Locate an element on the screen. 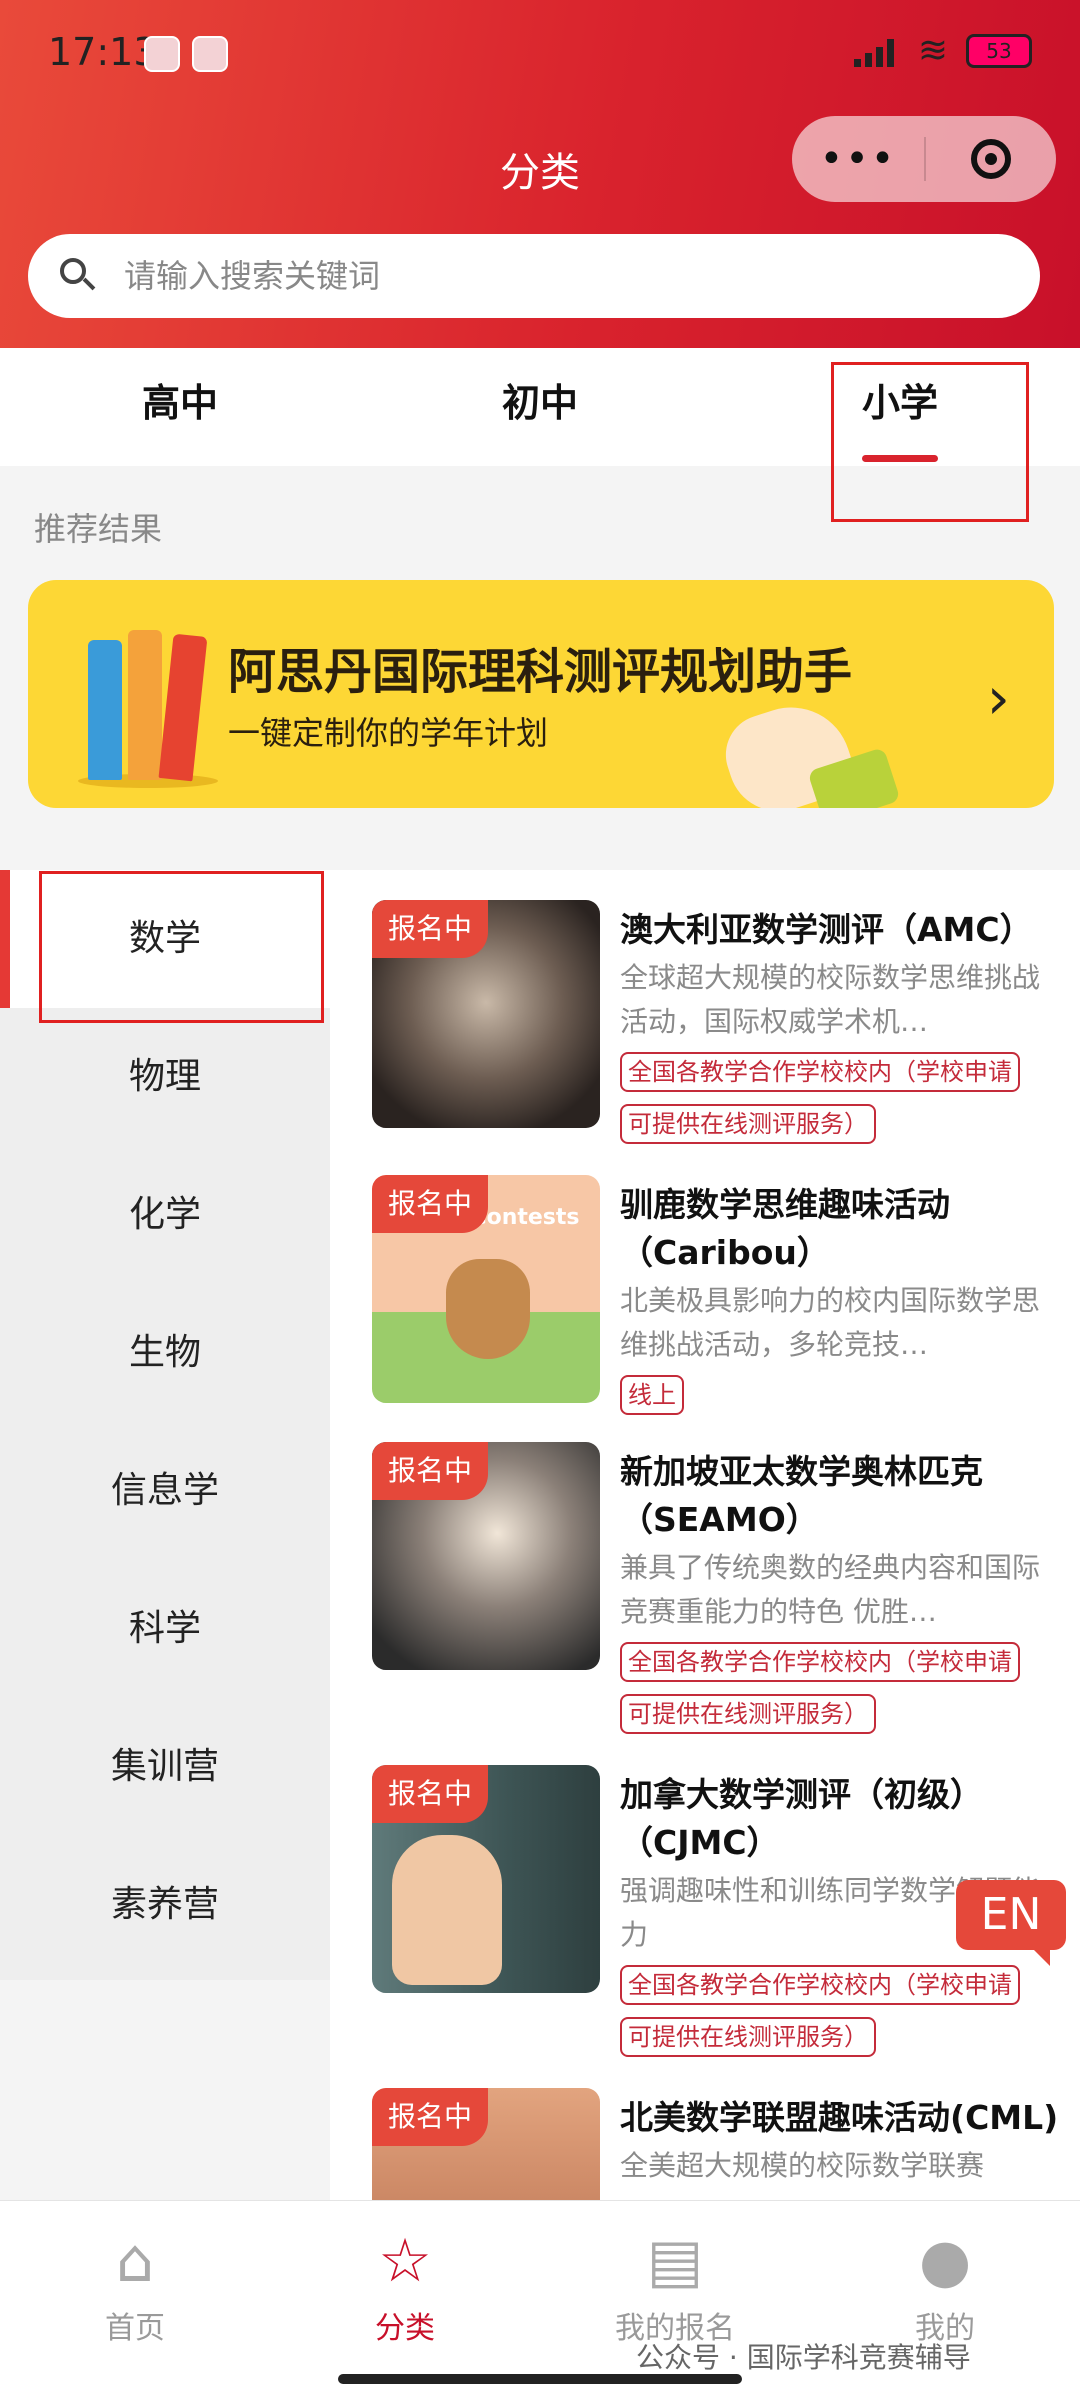 This screenshot has height=2401, width=1080. course-title: 加拿大数学测评（初级）（CJMC） is located at coordinates (801, 1818).